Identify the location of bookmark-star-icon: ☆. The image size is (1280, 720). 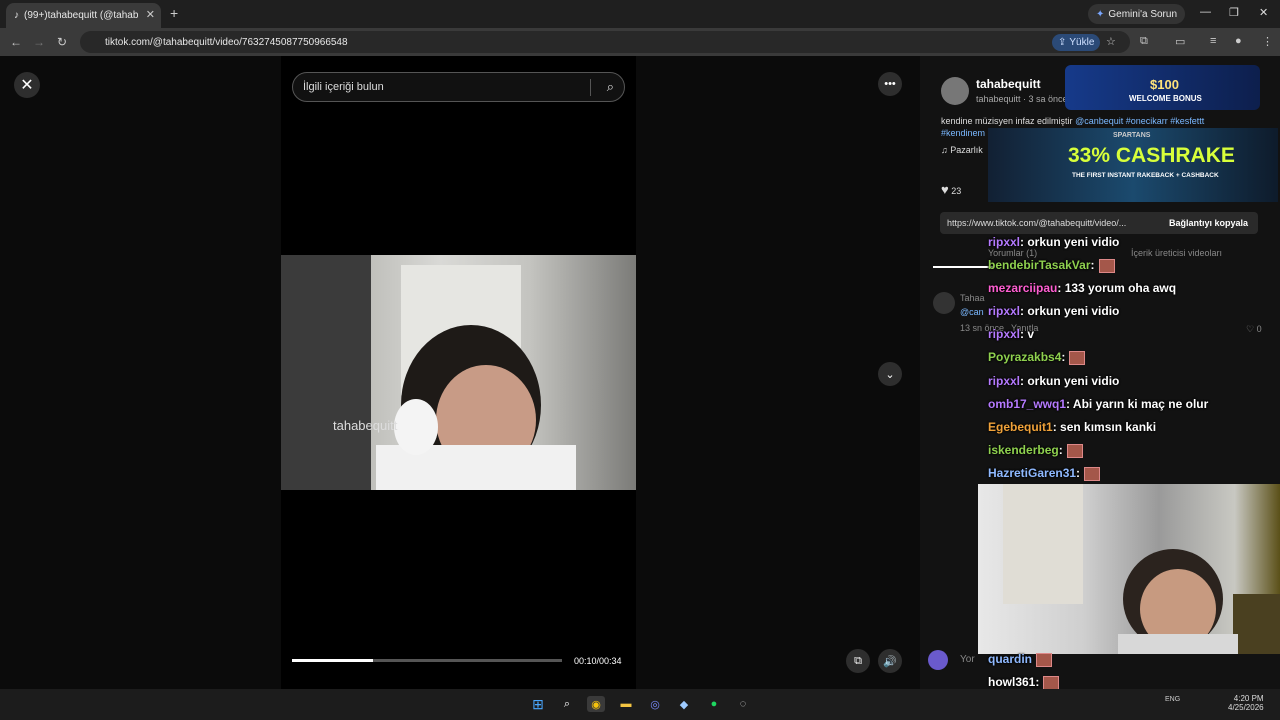
(1111, 41).